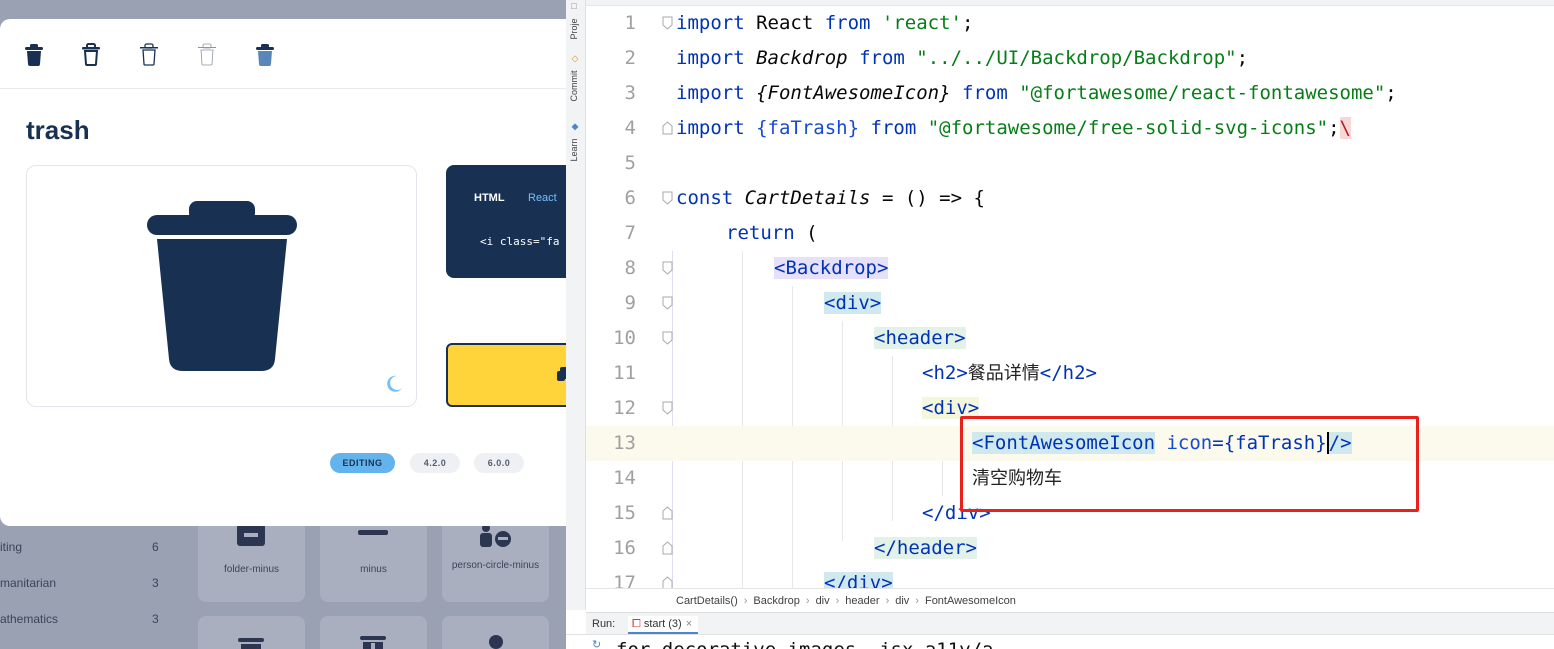 The width and height of the screenshot is (1554, 649). I want to click on tile-label: person-circle-minus, so click(495, 565).